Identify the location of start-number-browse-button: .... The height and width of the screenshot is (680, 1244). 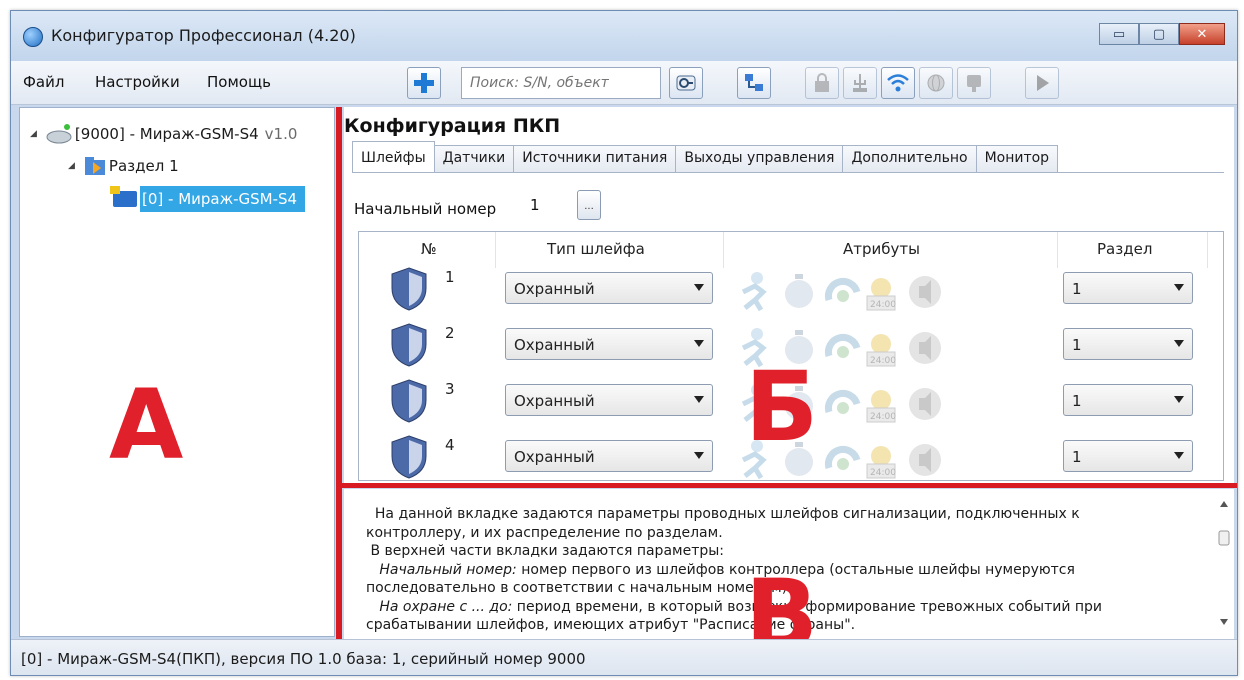
(589, 205).